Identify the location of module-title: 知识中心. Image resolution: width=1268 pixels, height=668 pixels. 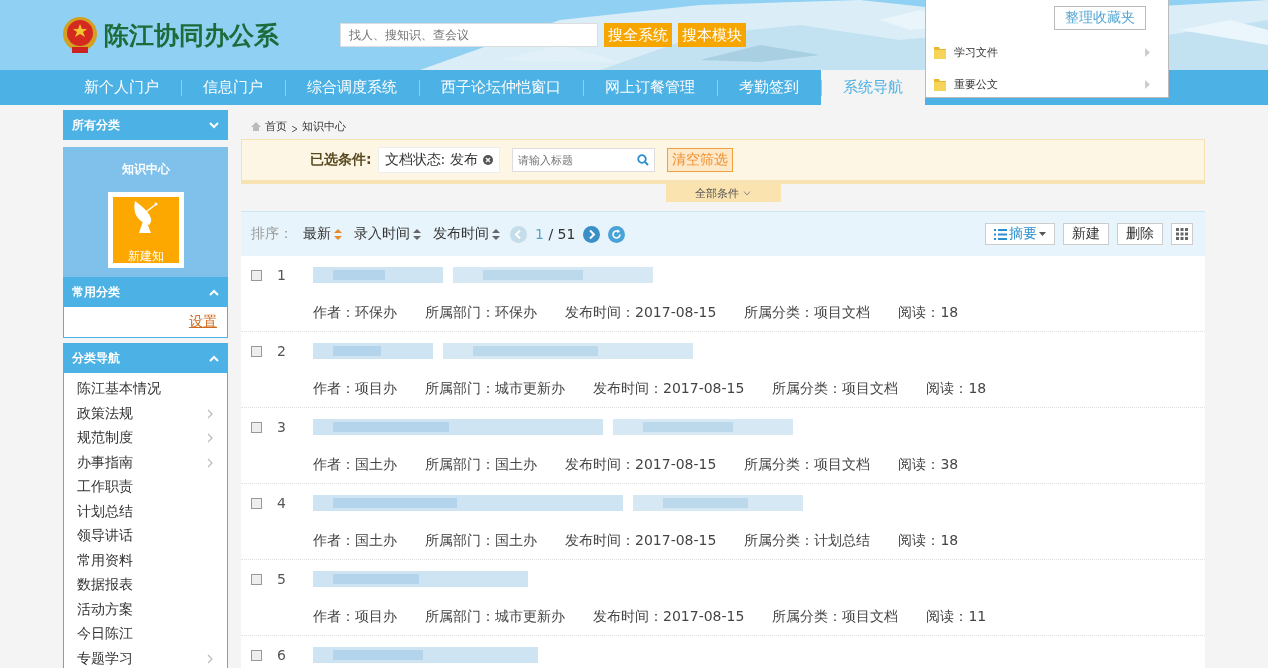
(145, 169).